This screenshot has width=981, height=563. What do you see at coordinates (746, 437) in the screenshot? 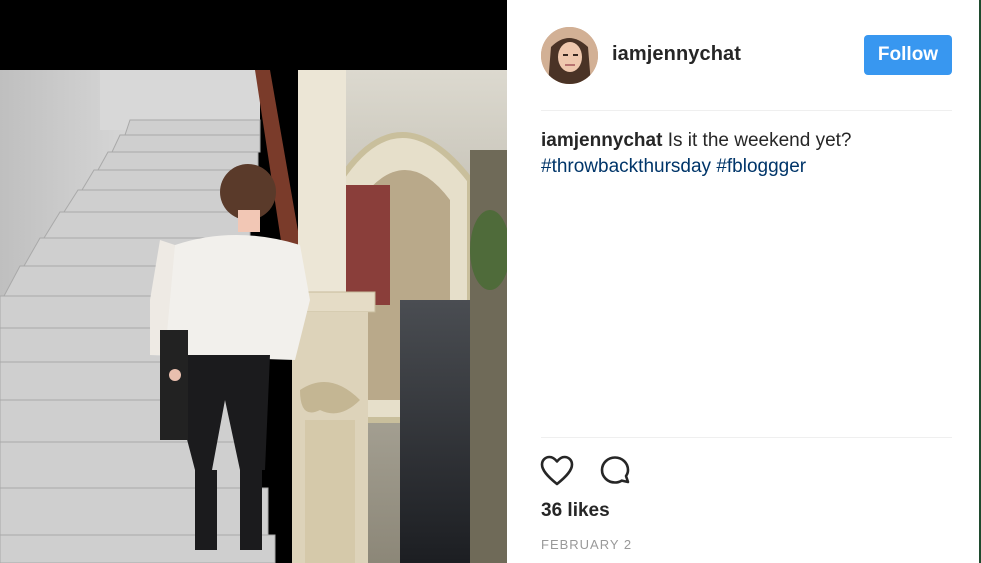
I see `actions-divider` at bounding box center [746, 437].